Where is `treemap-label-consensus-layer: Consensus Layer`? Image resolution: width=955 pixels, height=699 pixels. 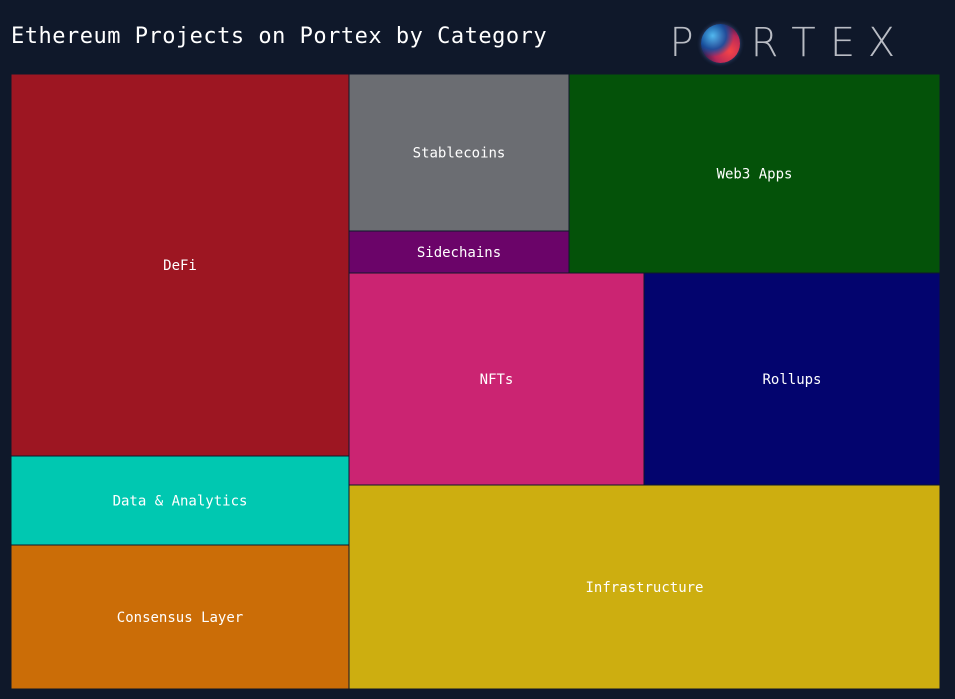 treemap-label-consensus-layer: Consensus Layer is located at coordinates (180, 618).